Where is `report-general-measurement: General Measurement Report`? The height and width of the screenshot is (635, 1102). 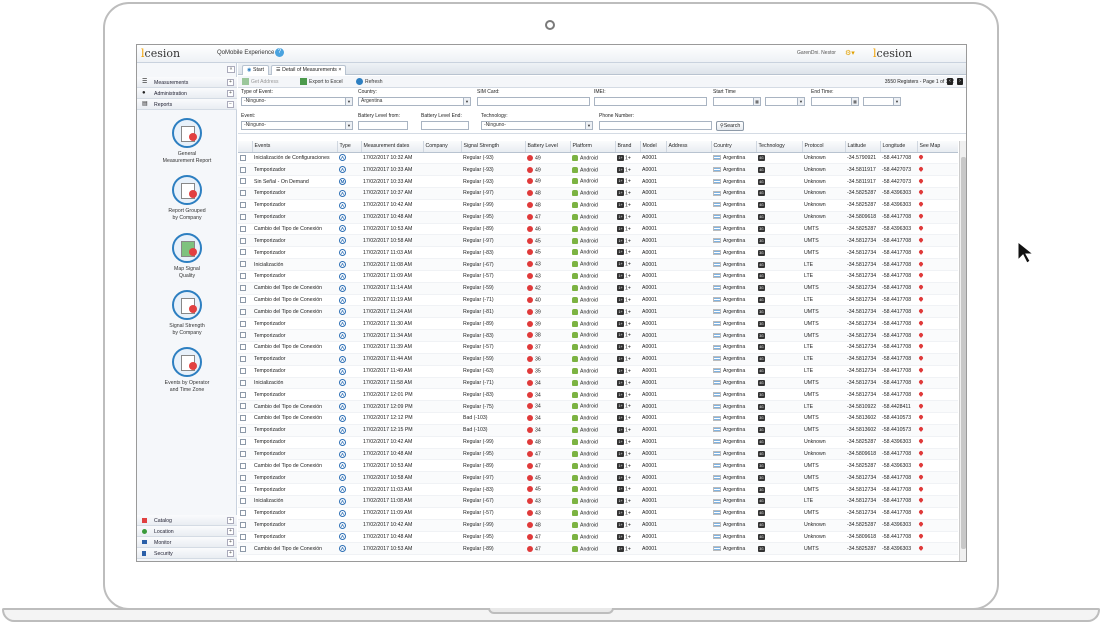
report-general-measurement: General Measurement Report is located at coordinates (187, 141).